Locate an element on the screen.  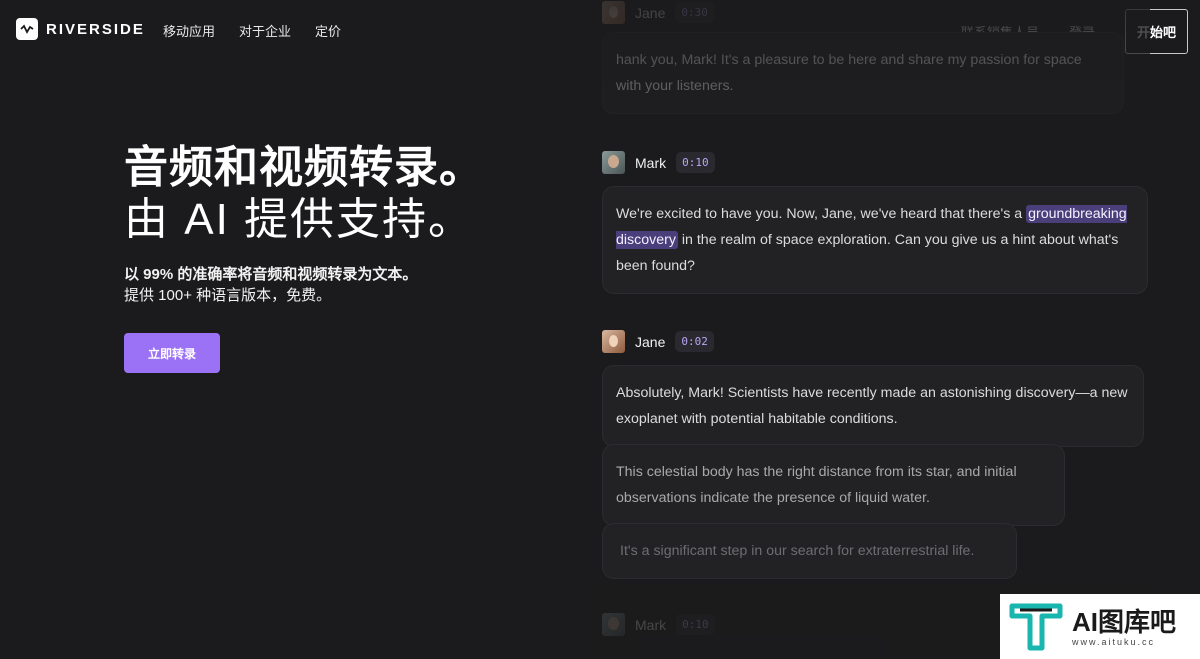
watermark-url: www.aituku.cc is located at coordinates (1114, 641).